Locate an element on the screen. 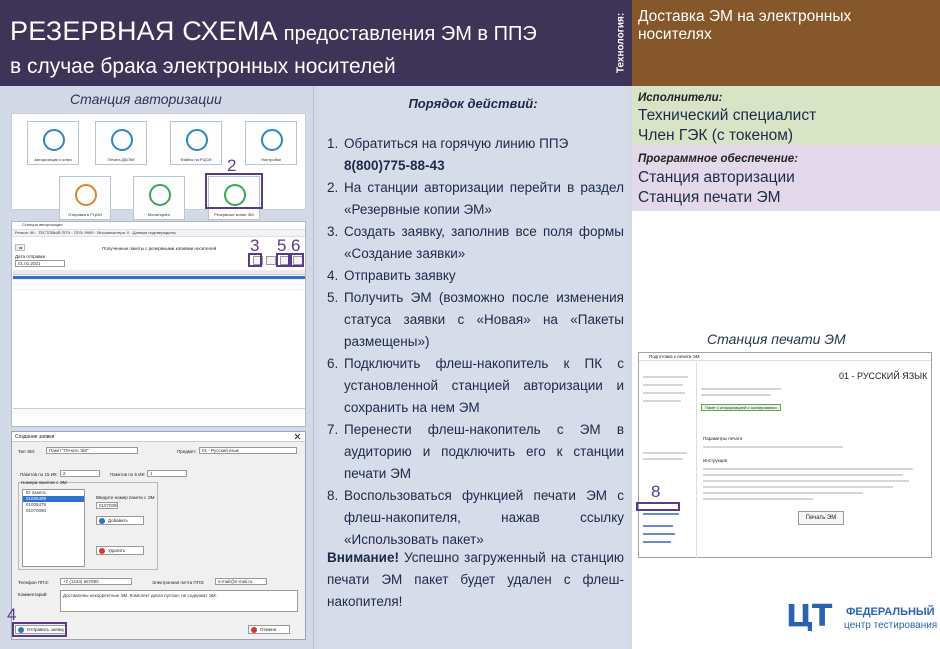 The width and height of the screenshot is (940, 649). add-button: Добавить is located at coordinates (120, 520).